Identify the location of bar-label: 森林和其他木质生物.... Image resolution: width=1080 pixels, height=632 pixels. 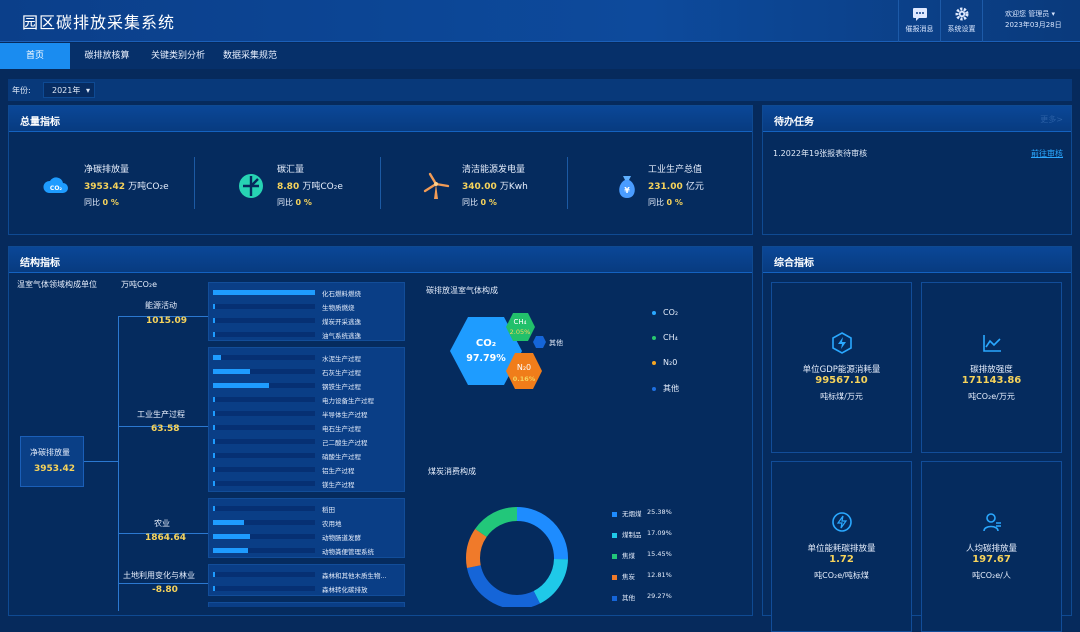
(354, 576).